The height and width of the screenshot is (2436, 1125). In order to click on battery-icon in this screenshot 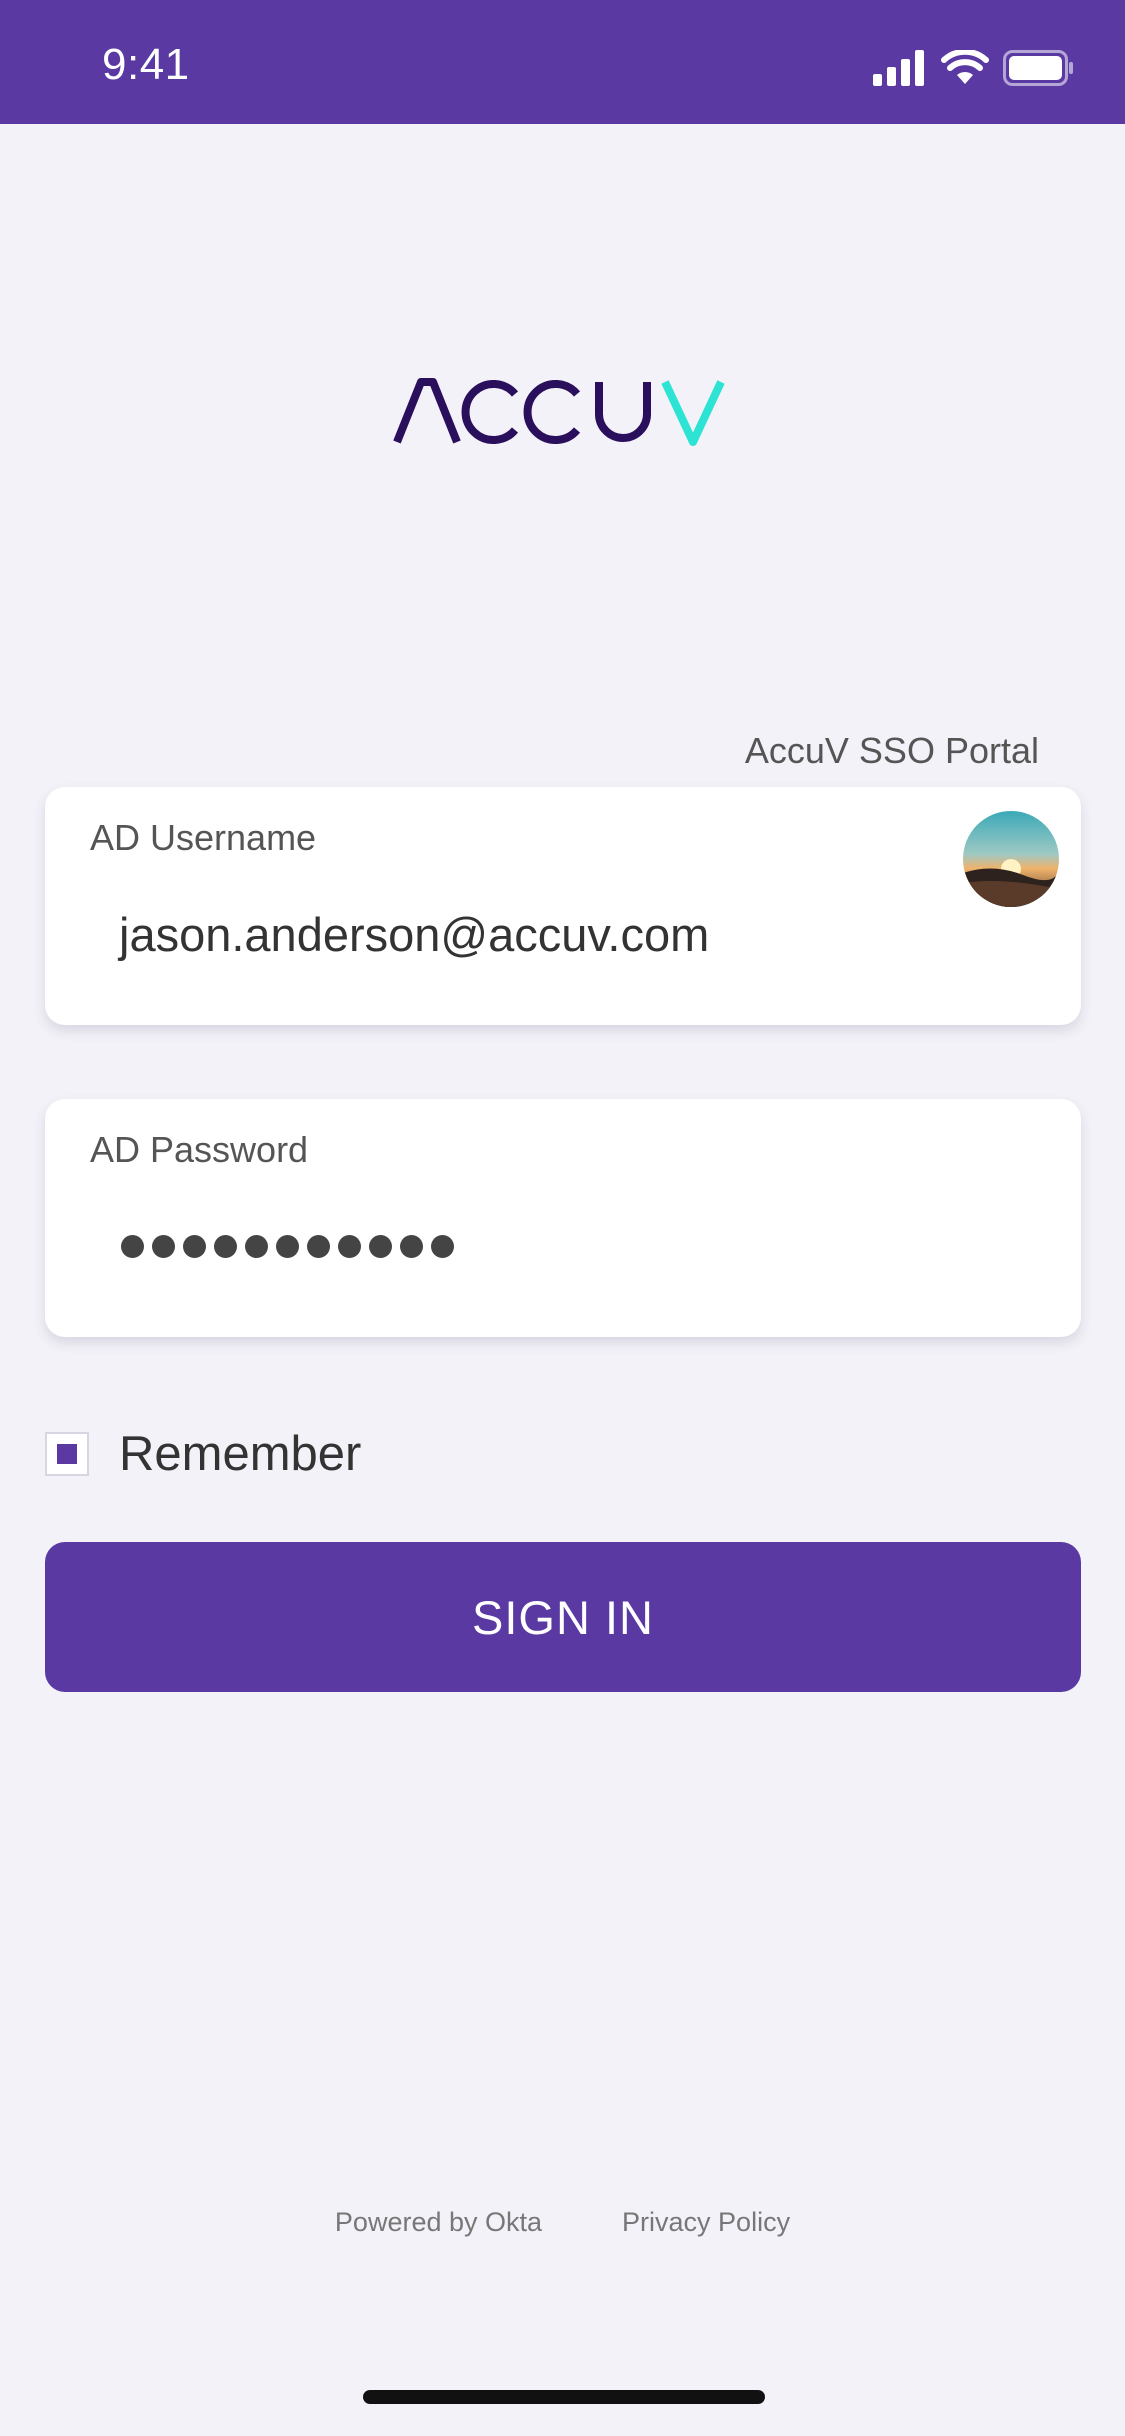, I will do `click(1038, 68)`.